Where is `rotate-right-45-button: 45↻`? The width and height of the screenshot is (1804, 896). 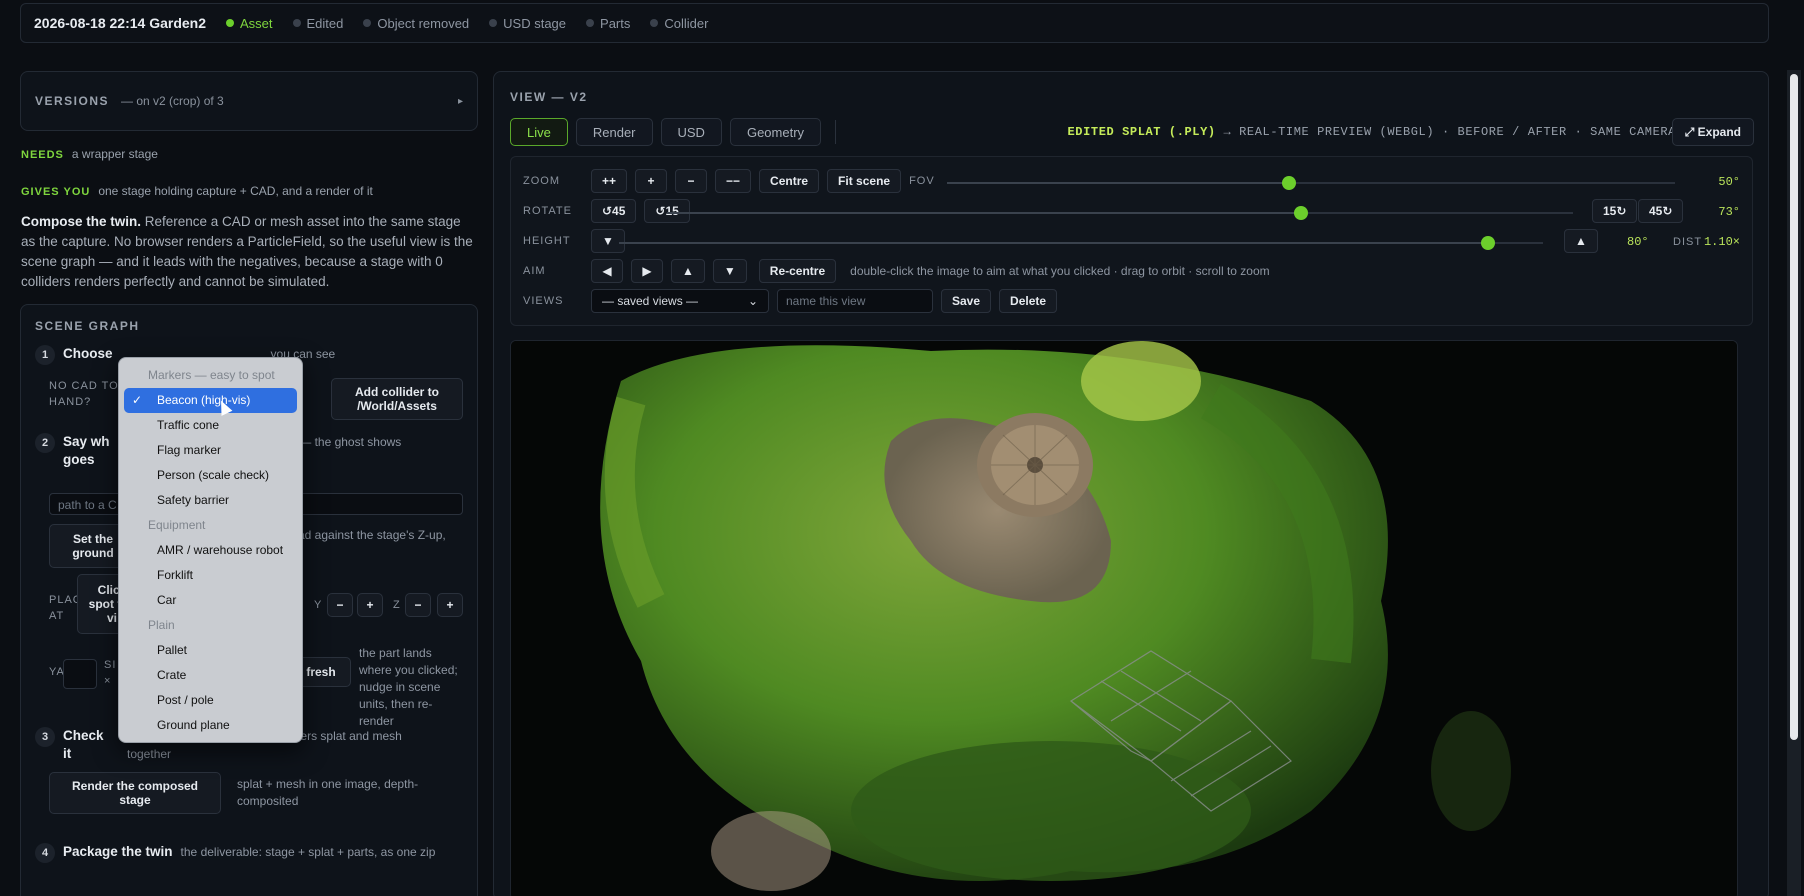
rotate-right-45-button: 45↻ is located at coordinates (1661, 211).